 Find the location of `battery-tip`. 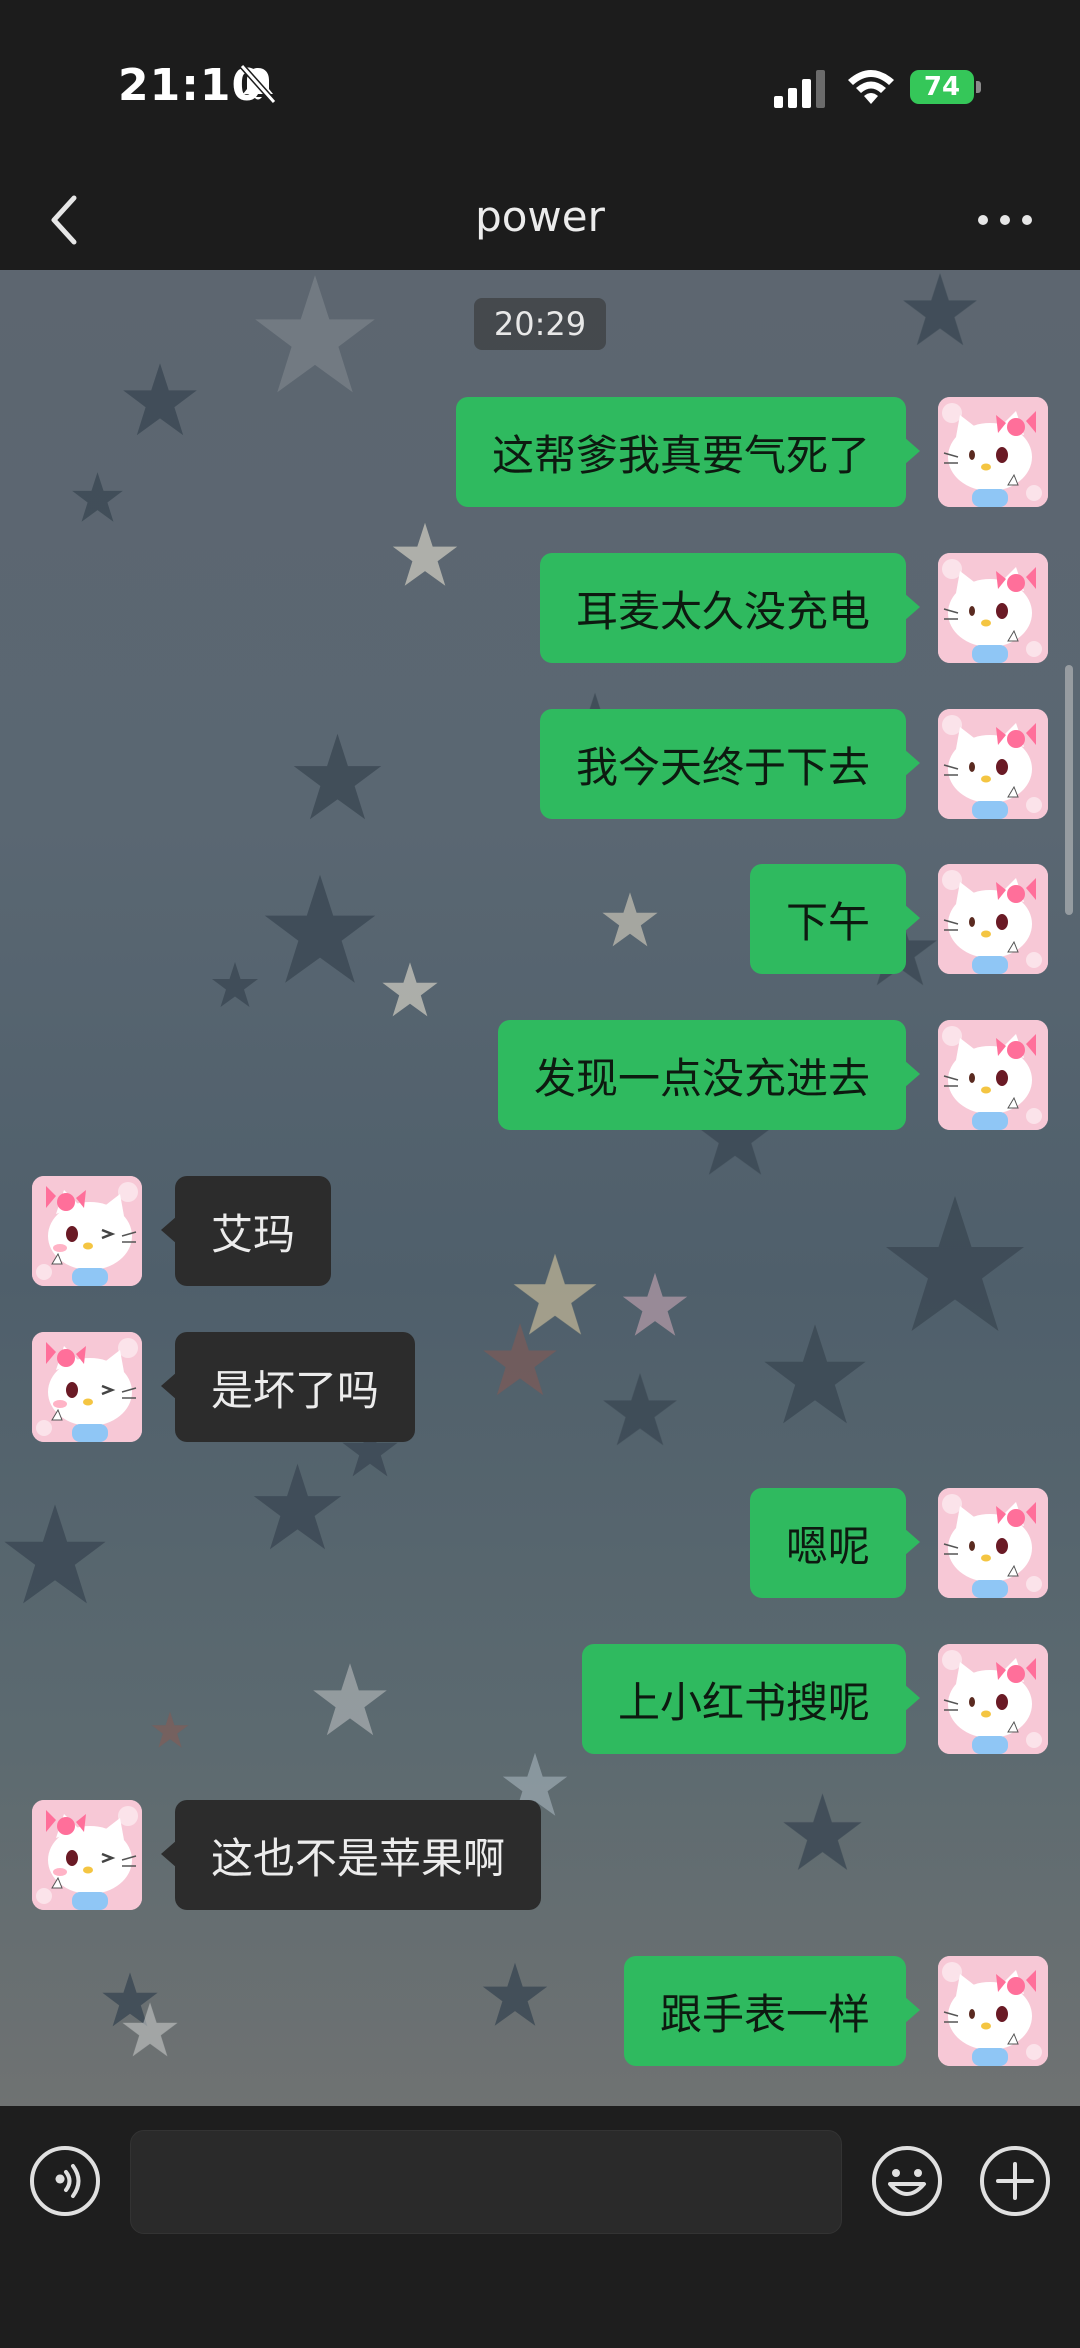

battery-tip is located at coordinates (978, 87).